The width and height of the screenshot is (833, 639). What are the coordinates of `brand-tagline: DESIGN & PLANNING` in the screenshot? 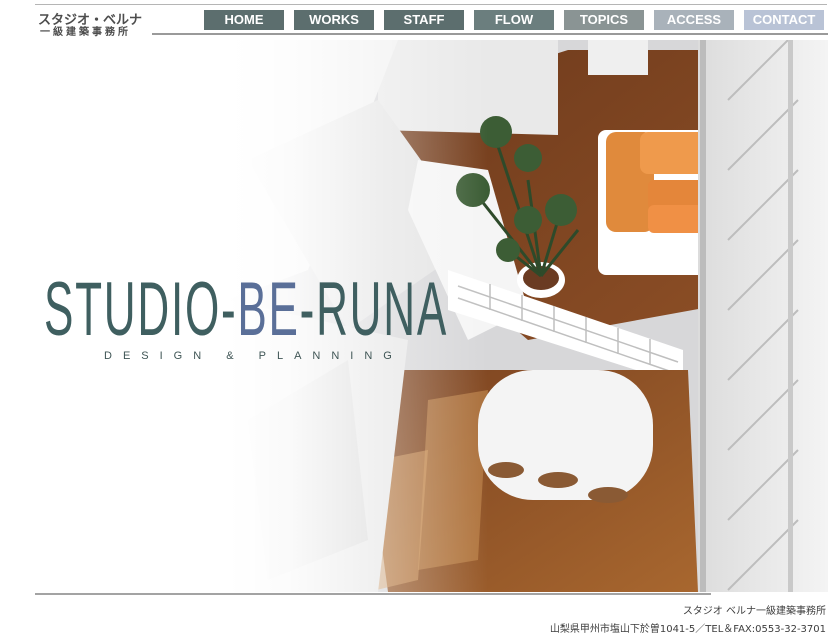 It's located at (253, 356).